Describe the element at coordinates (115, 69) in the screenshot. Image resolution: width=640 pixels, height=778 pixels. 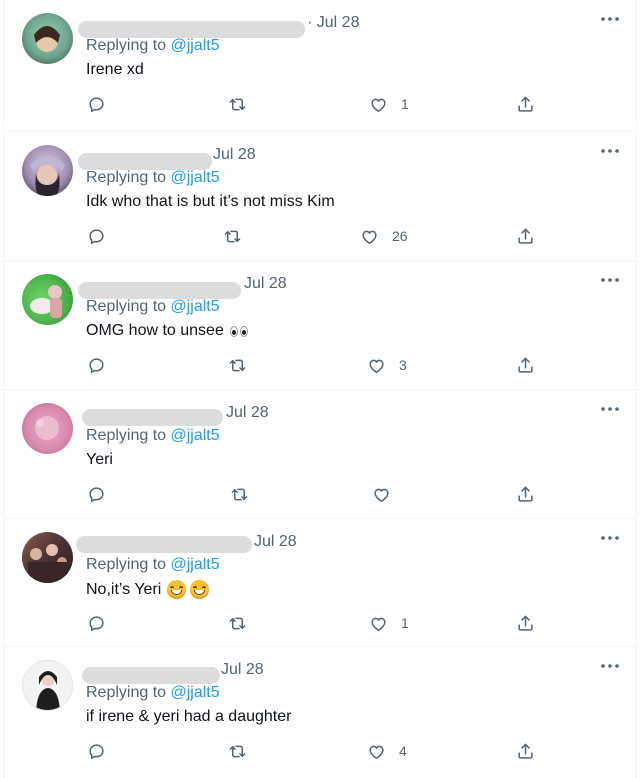
I see `tweet-text: Irene xd` at that location.